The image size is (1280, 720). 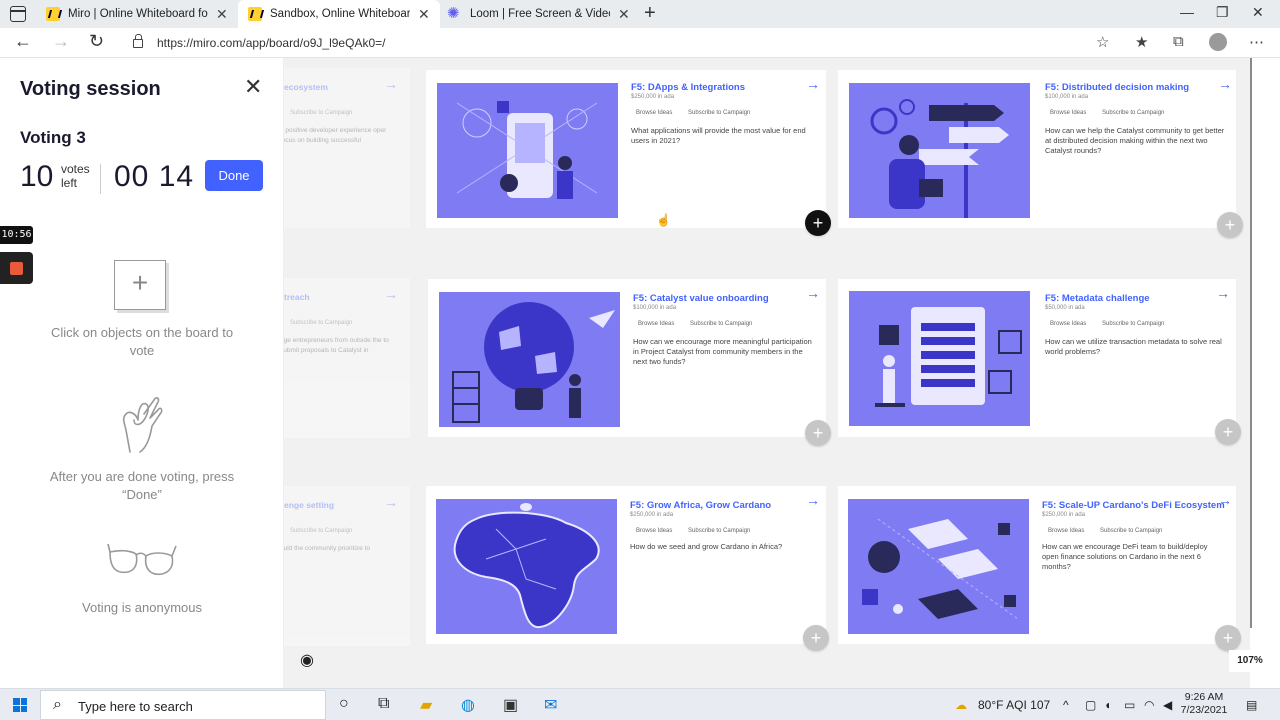 What do you see at coordinates (344, 704) in the screenshot?
I see `cortana-icon: ○` at bounding box center [344, 704].